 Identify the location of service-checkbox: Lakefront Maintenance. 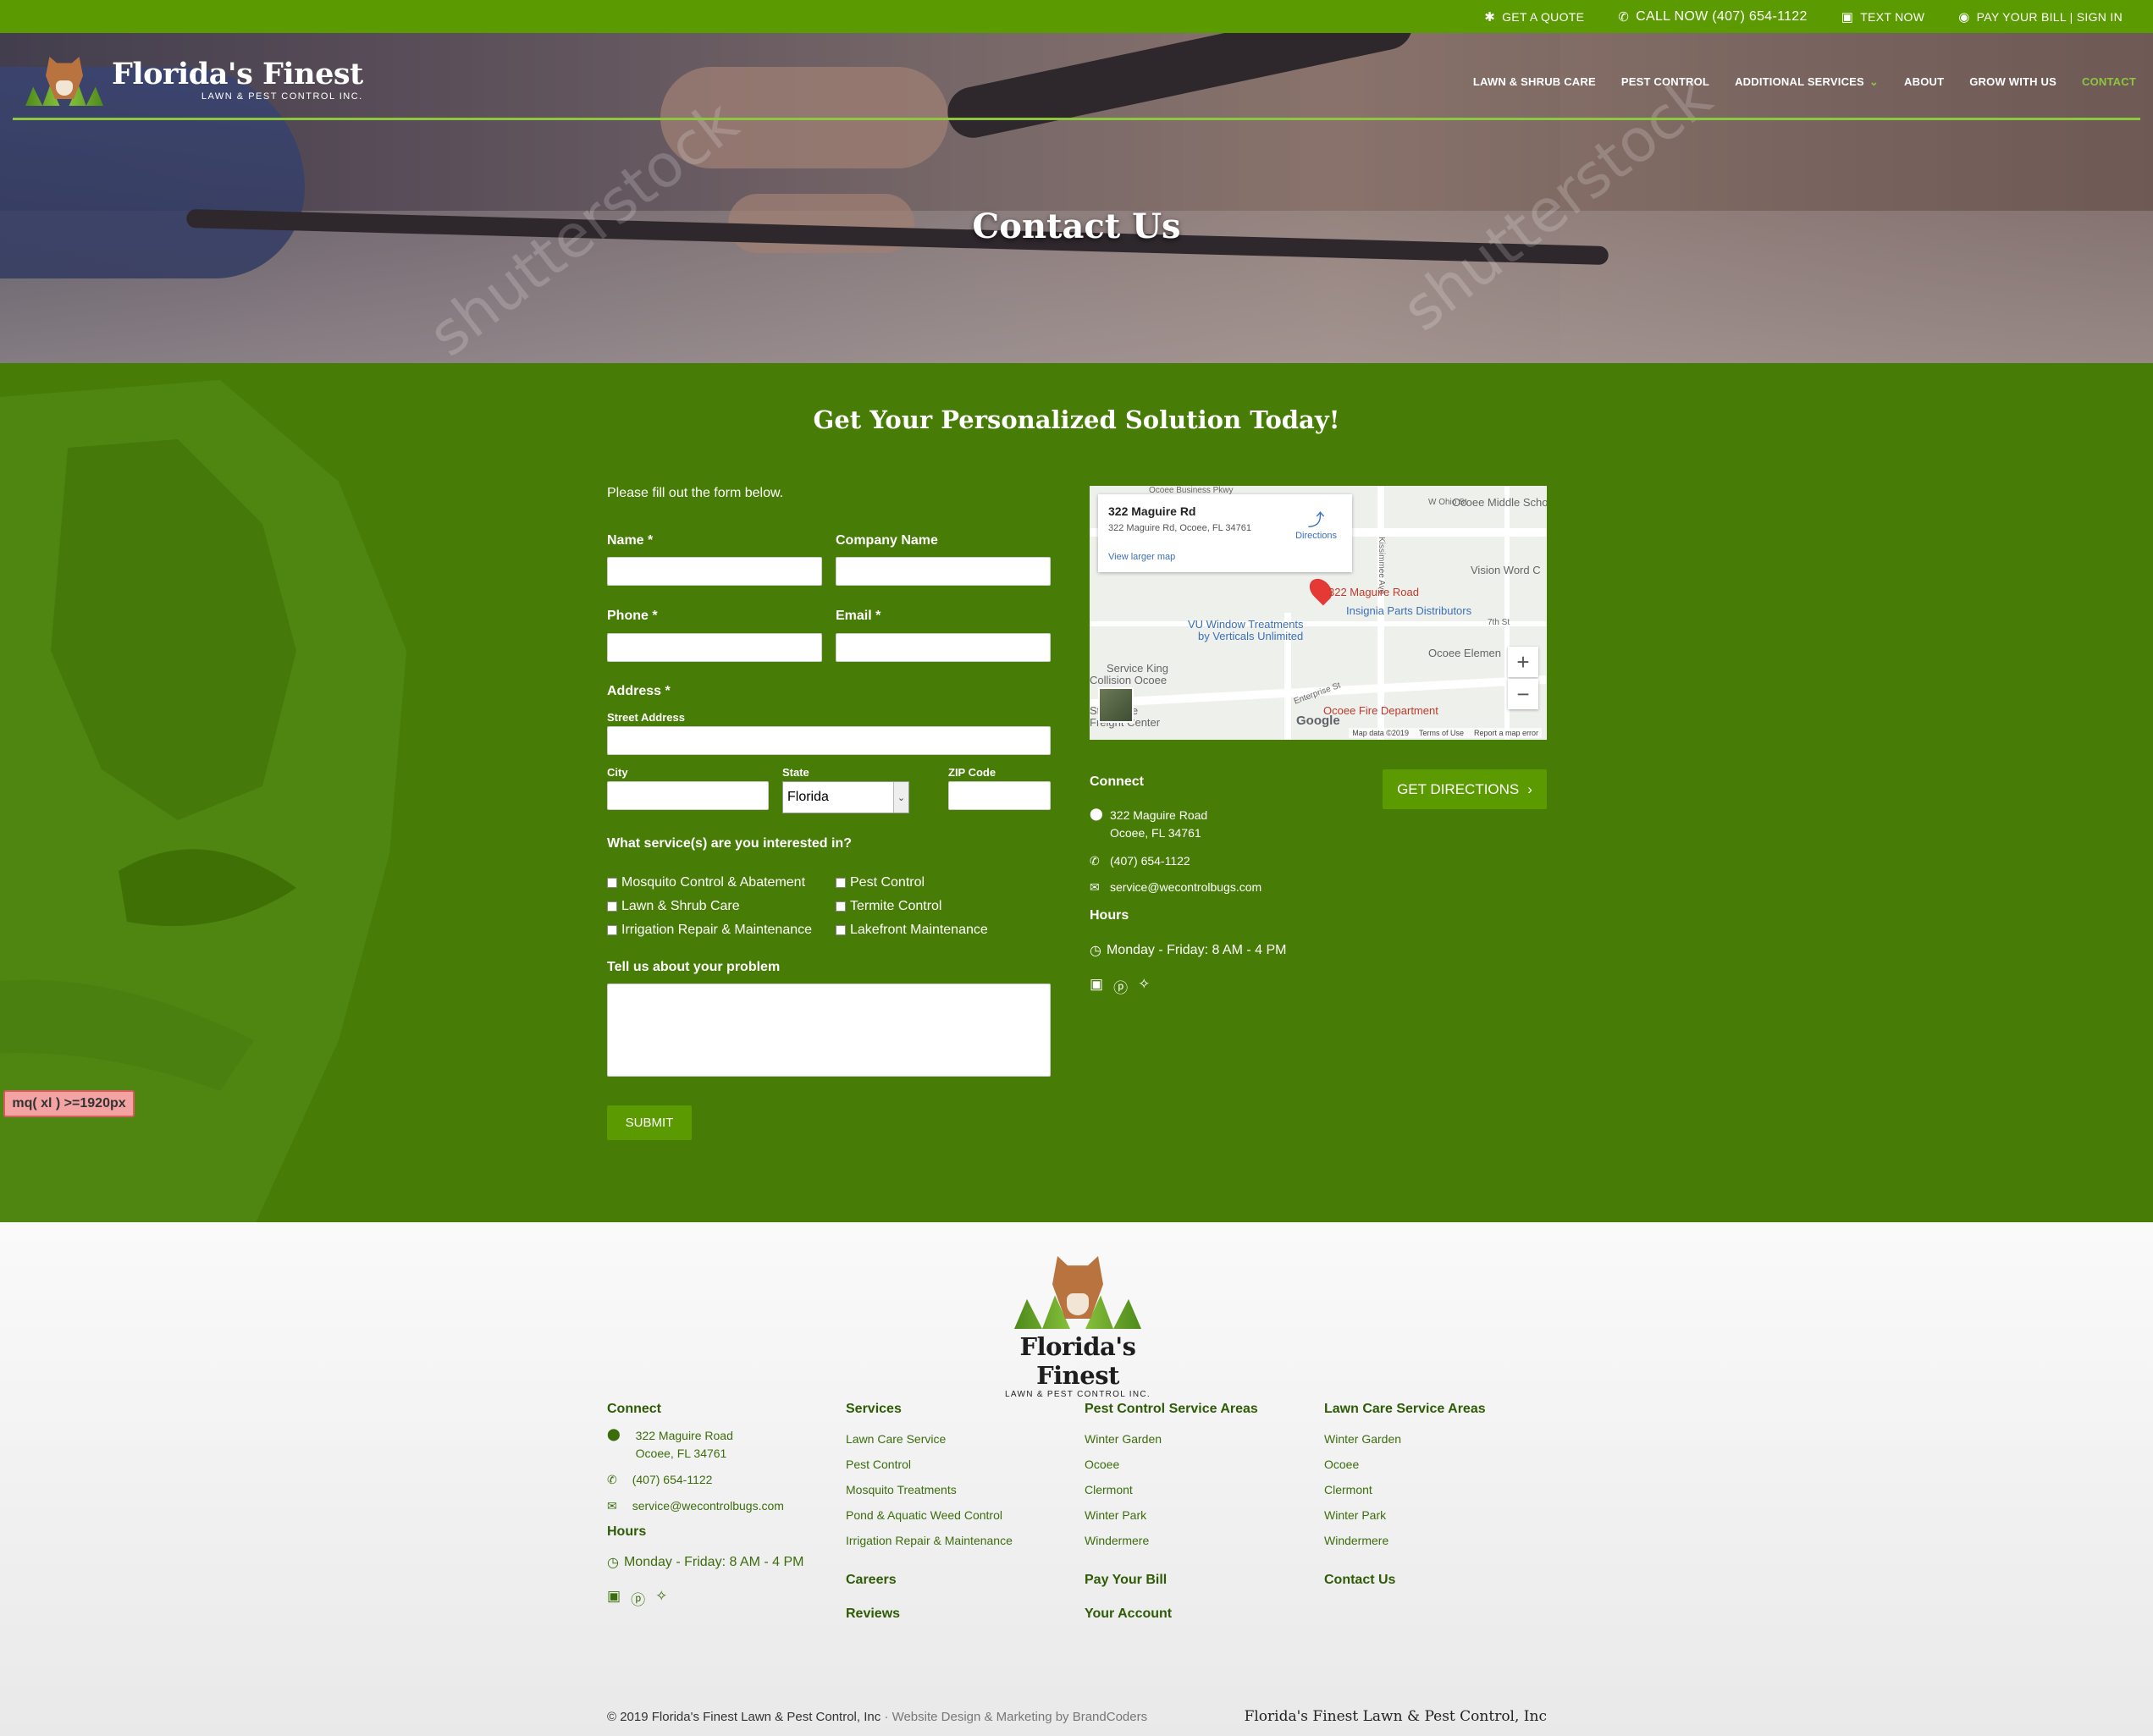
(912, 930).